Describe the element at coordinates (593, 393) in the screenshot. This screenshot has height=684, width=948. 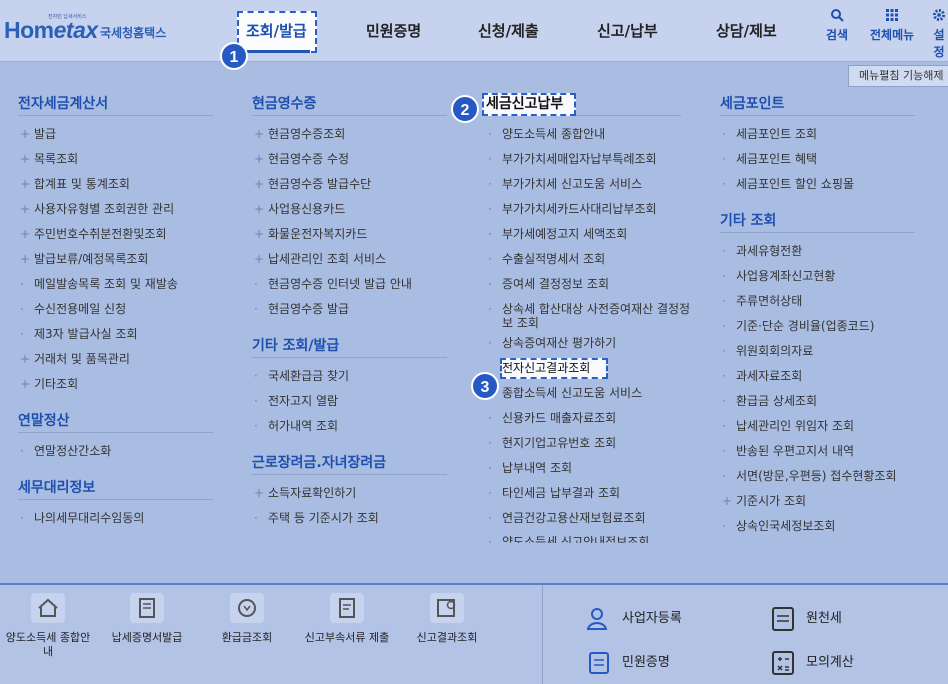
I see `menu-item: ·종합소득세 신고도움 서비스` at that location.